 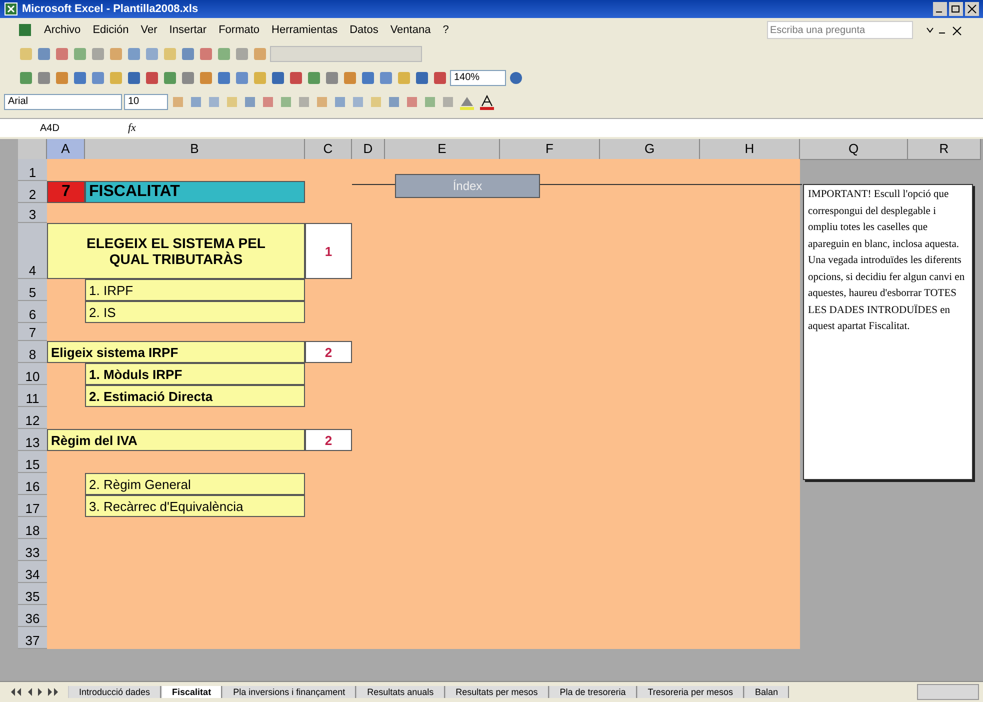 What do you see at coordinates (478, 78) in the screenshot?
I see `zoom-combo: 140%` at bounding box center [478, 78].